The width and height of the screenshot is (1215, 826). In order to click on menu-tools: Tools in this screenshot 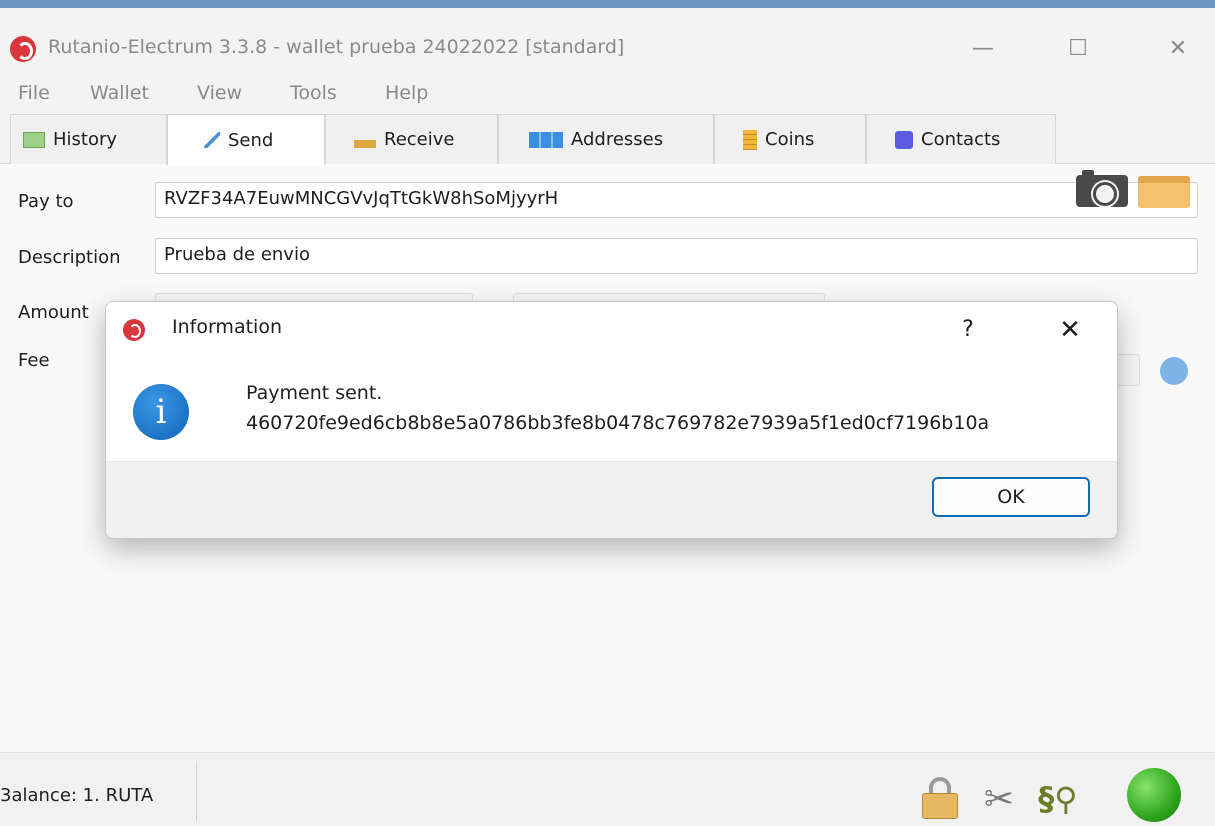, I will do `click(313, 93)`.